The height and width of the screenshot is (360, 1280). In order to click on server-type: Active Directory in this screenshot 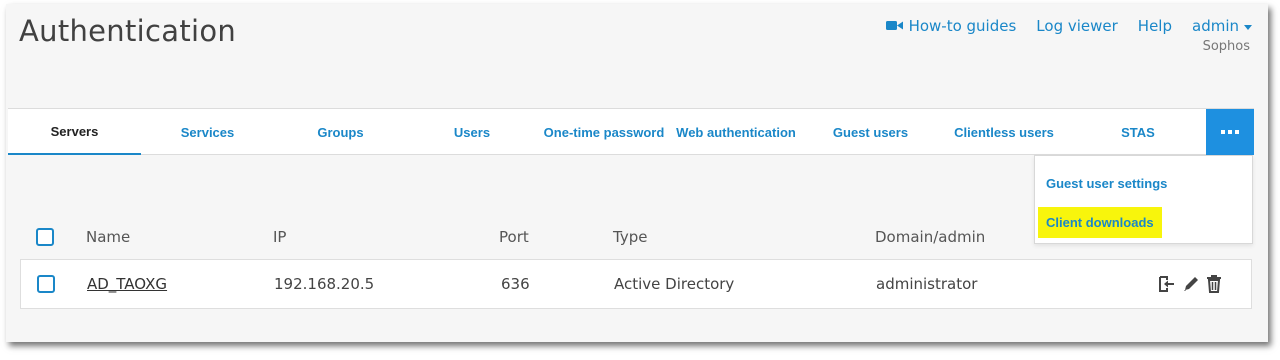, I will do `click(674, 284)`.